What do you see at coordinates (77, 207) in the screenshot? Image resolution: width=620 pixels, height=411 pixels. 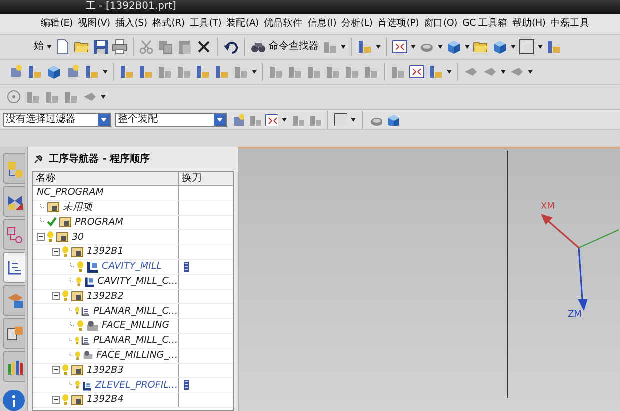 I see `tree-item: 未用项` at bounding box center [77, 207].